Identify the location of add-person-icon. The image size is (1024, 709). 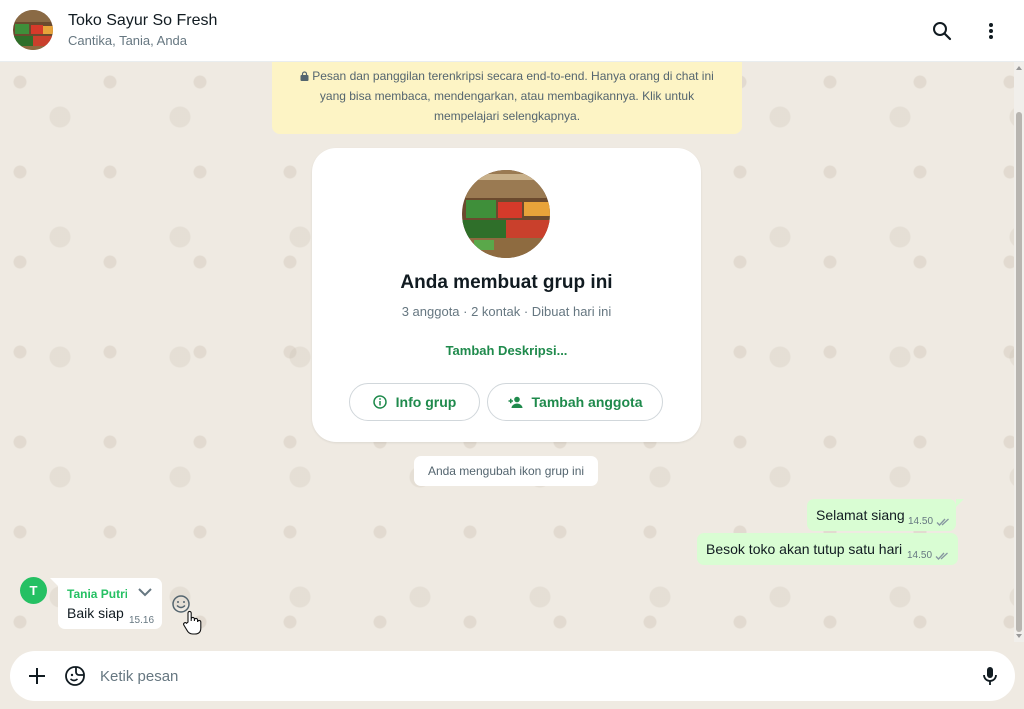
(515, 402).